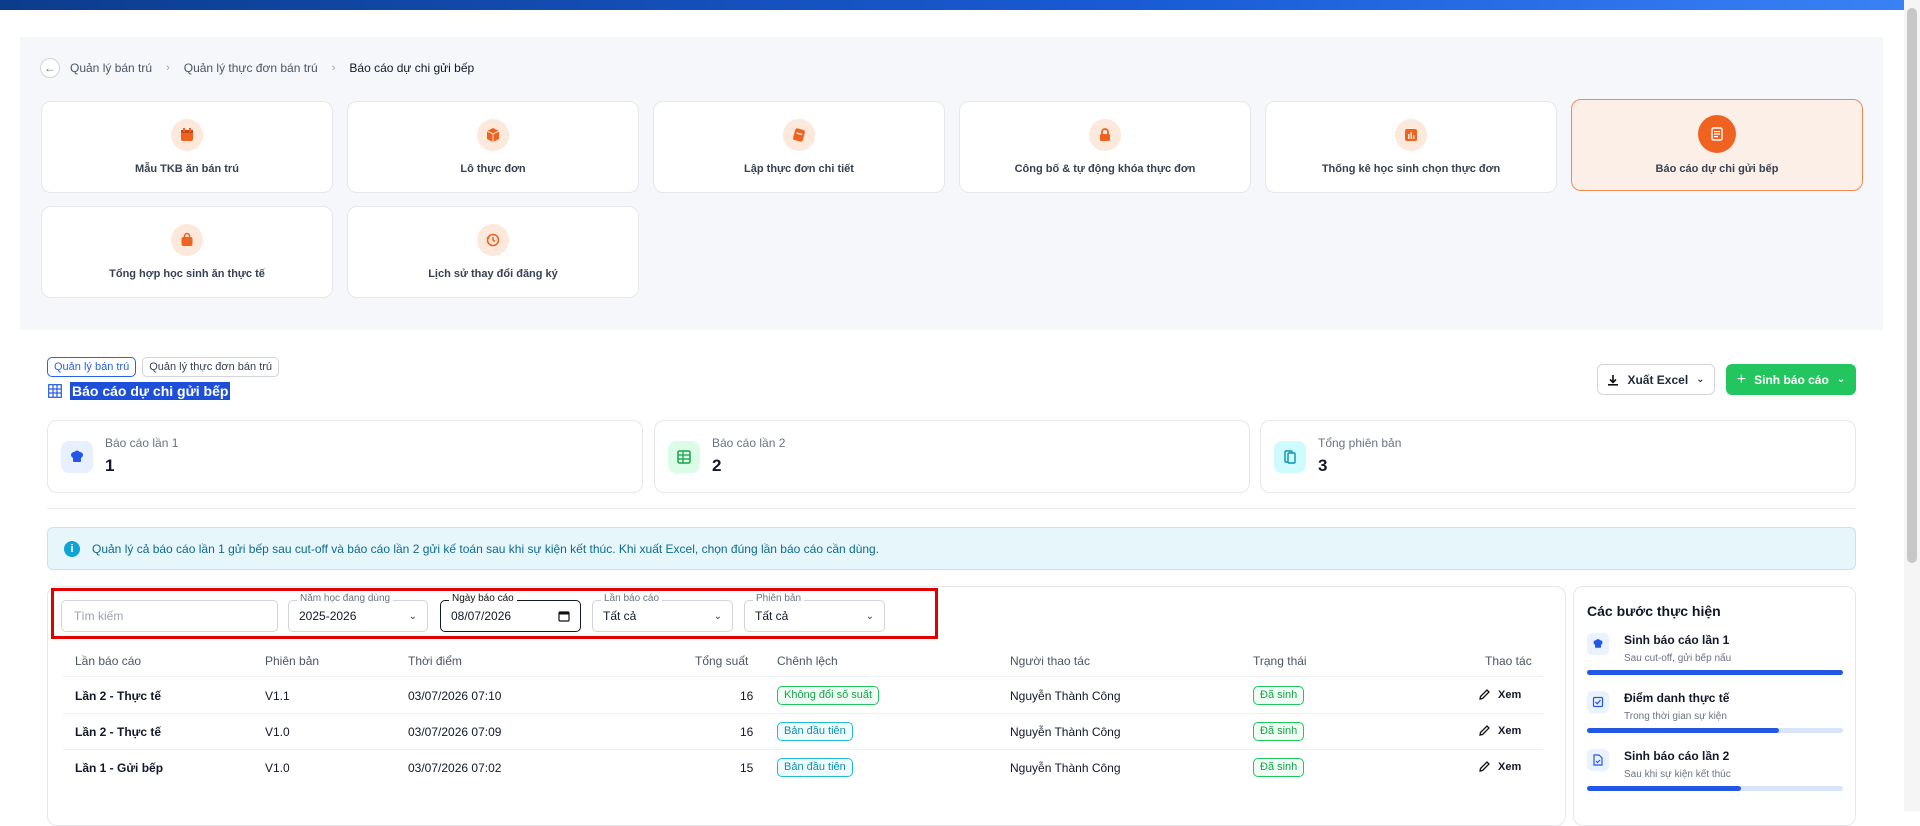 This screenshot has width=1920, height=826. What do you see at coordinates (1677, 774) in the screenshot?
I see `step-subtitle: Sau khi sự kiện kết thúc` at bounding box center [1677, 774].